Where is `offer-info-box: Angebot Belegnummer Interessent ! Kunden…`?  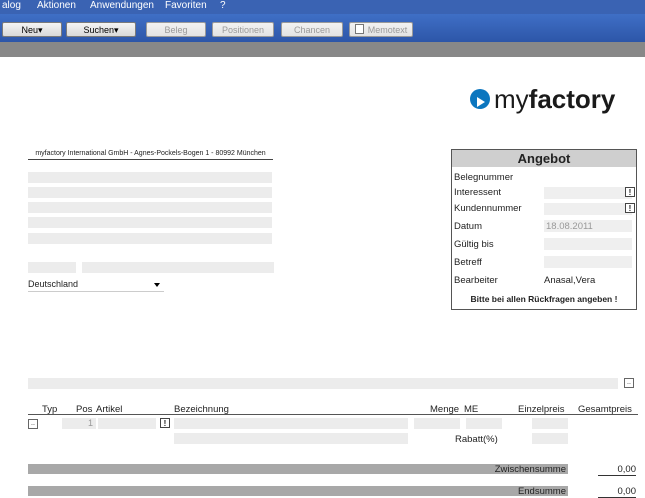 offer-info-box: Angebot Belegnummer Interessent ! Kunden… is located at coordinates (544, 229).